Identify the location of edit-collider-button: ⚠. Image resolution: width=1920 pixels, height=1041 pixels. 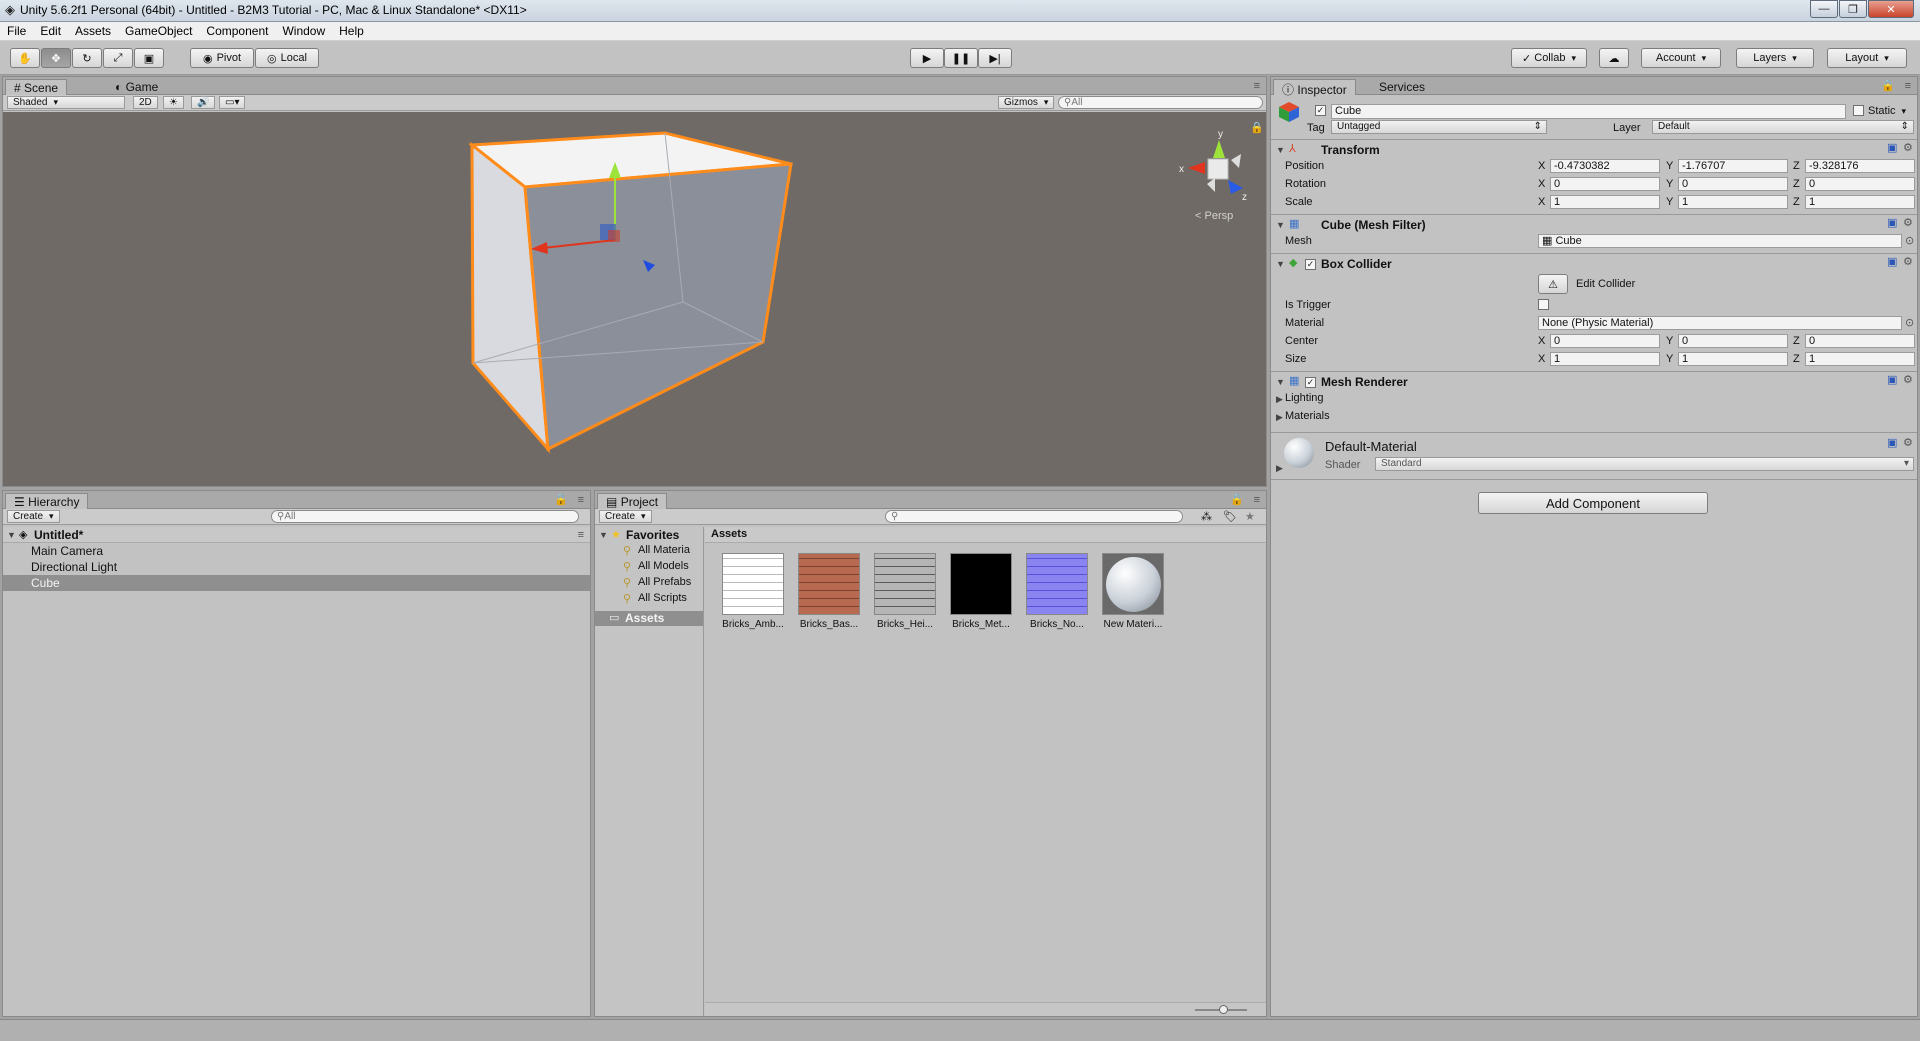
(1553, 284).